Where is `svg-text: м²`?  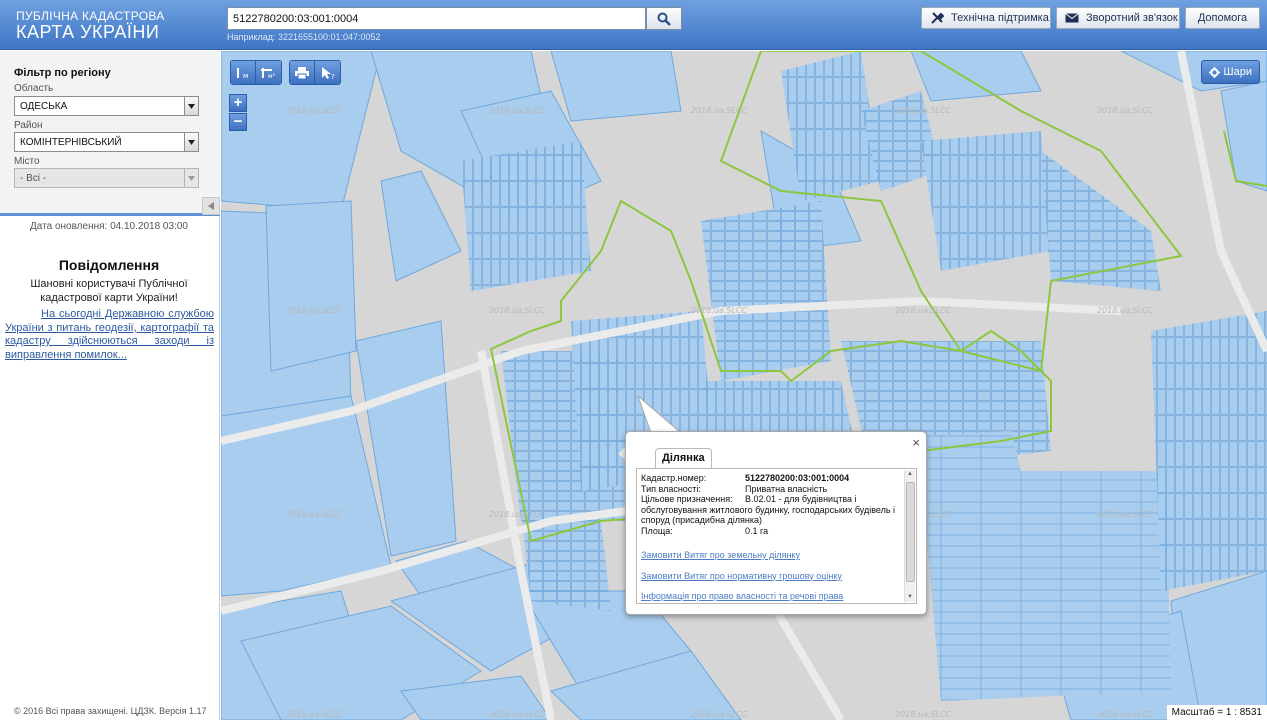
svg-text: м² is located at coordinates (272, 76).